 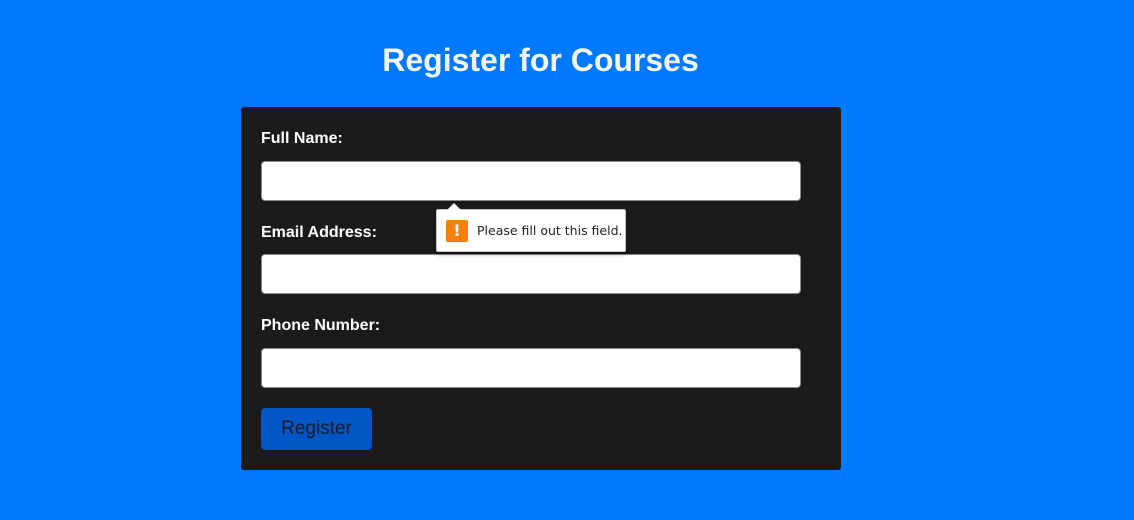 I want to click on register-button: Register, so click(x=316, y=429).